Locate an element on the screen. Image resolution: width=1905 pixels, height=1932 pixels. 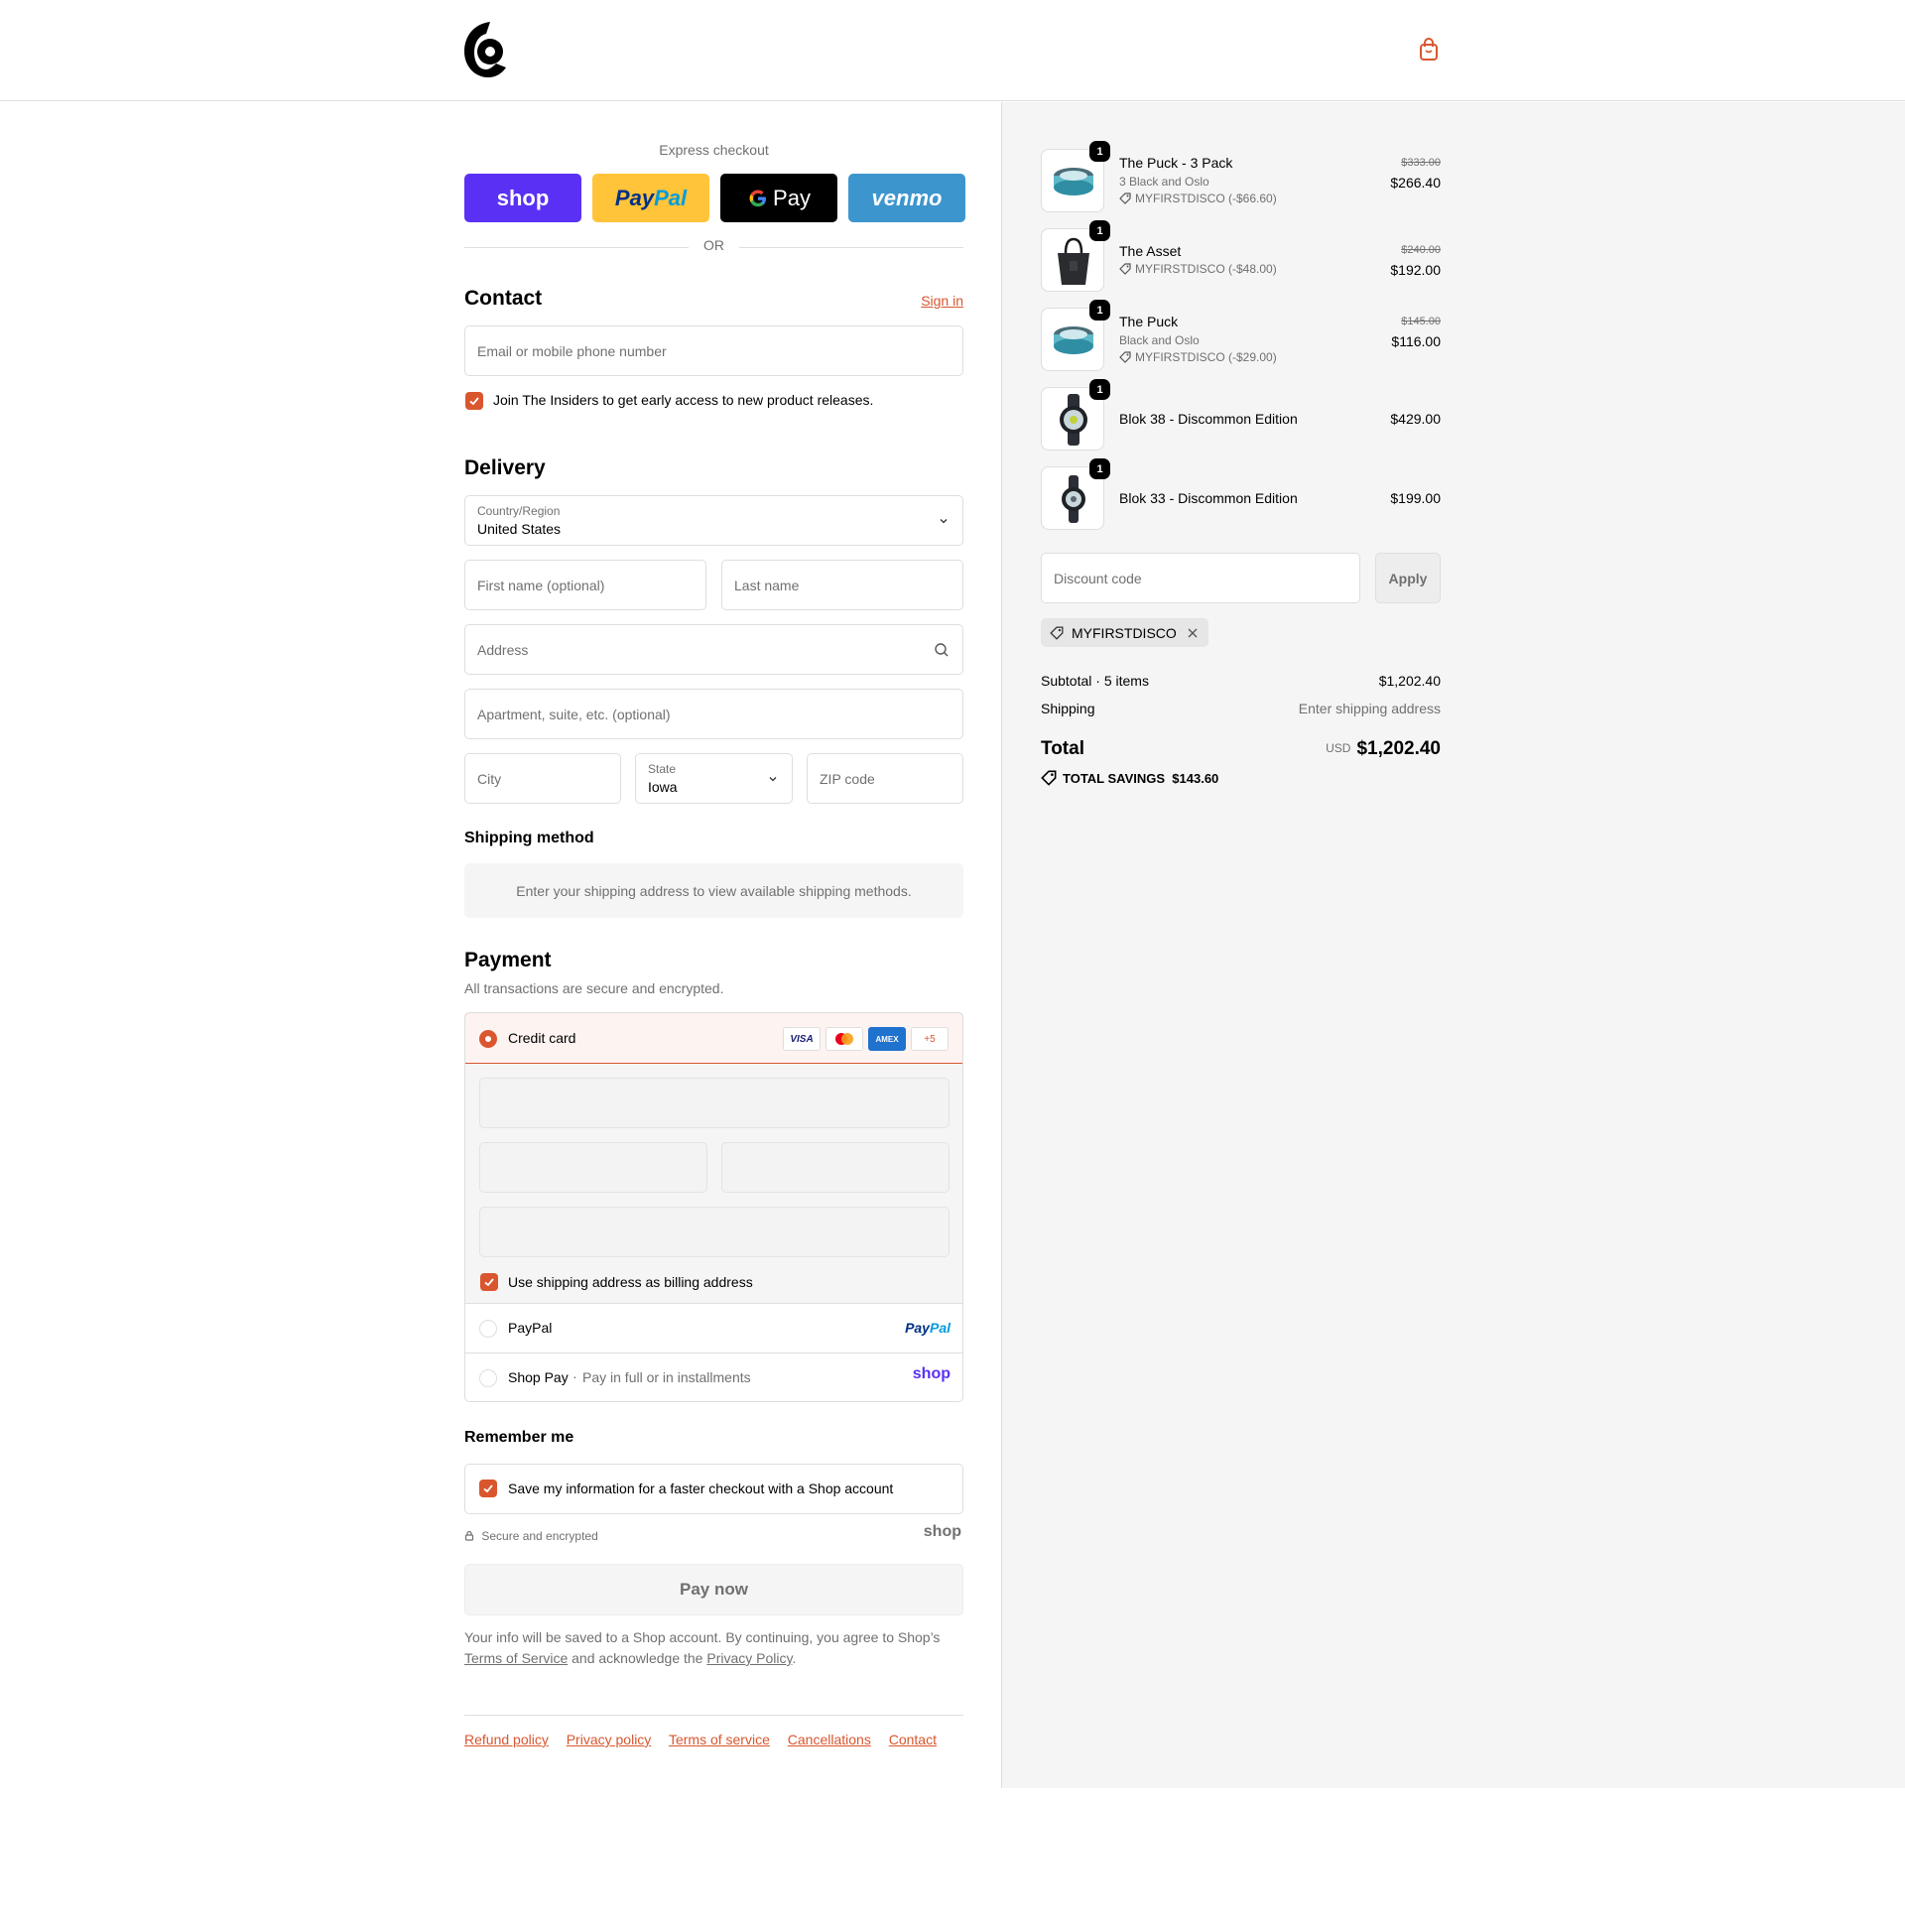
google-g-icon is located at coordinates (758, 198).